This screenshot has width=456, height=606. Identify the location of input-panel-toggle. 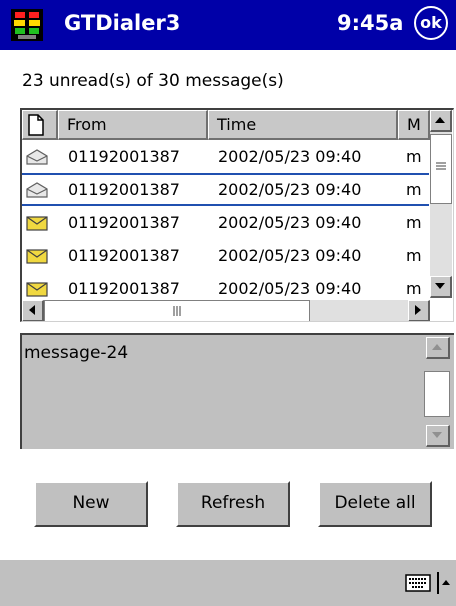
(446, 583).